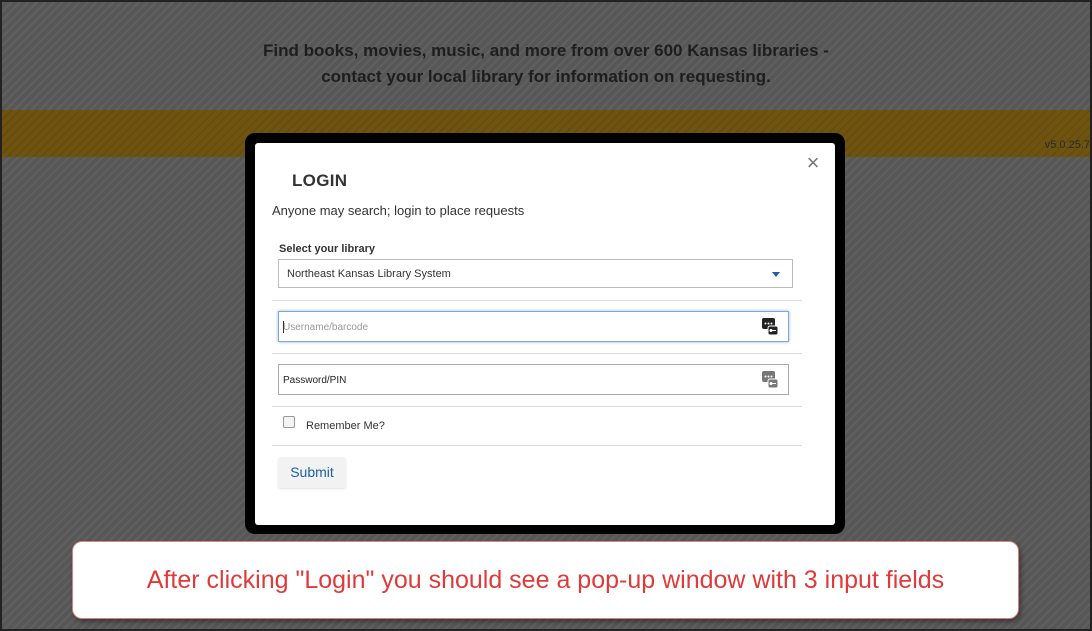 This screenshot has height=631, width=1092. I want to click on password-input: Password/PIN, so click(533, 379).